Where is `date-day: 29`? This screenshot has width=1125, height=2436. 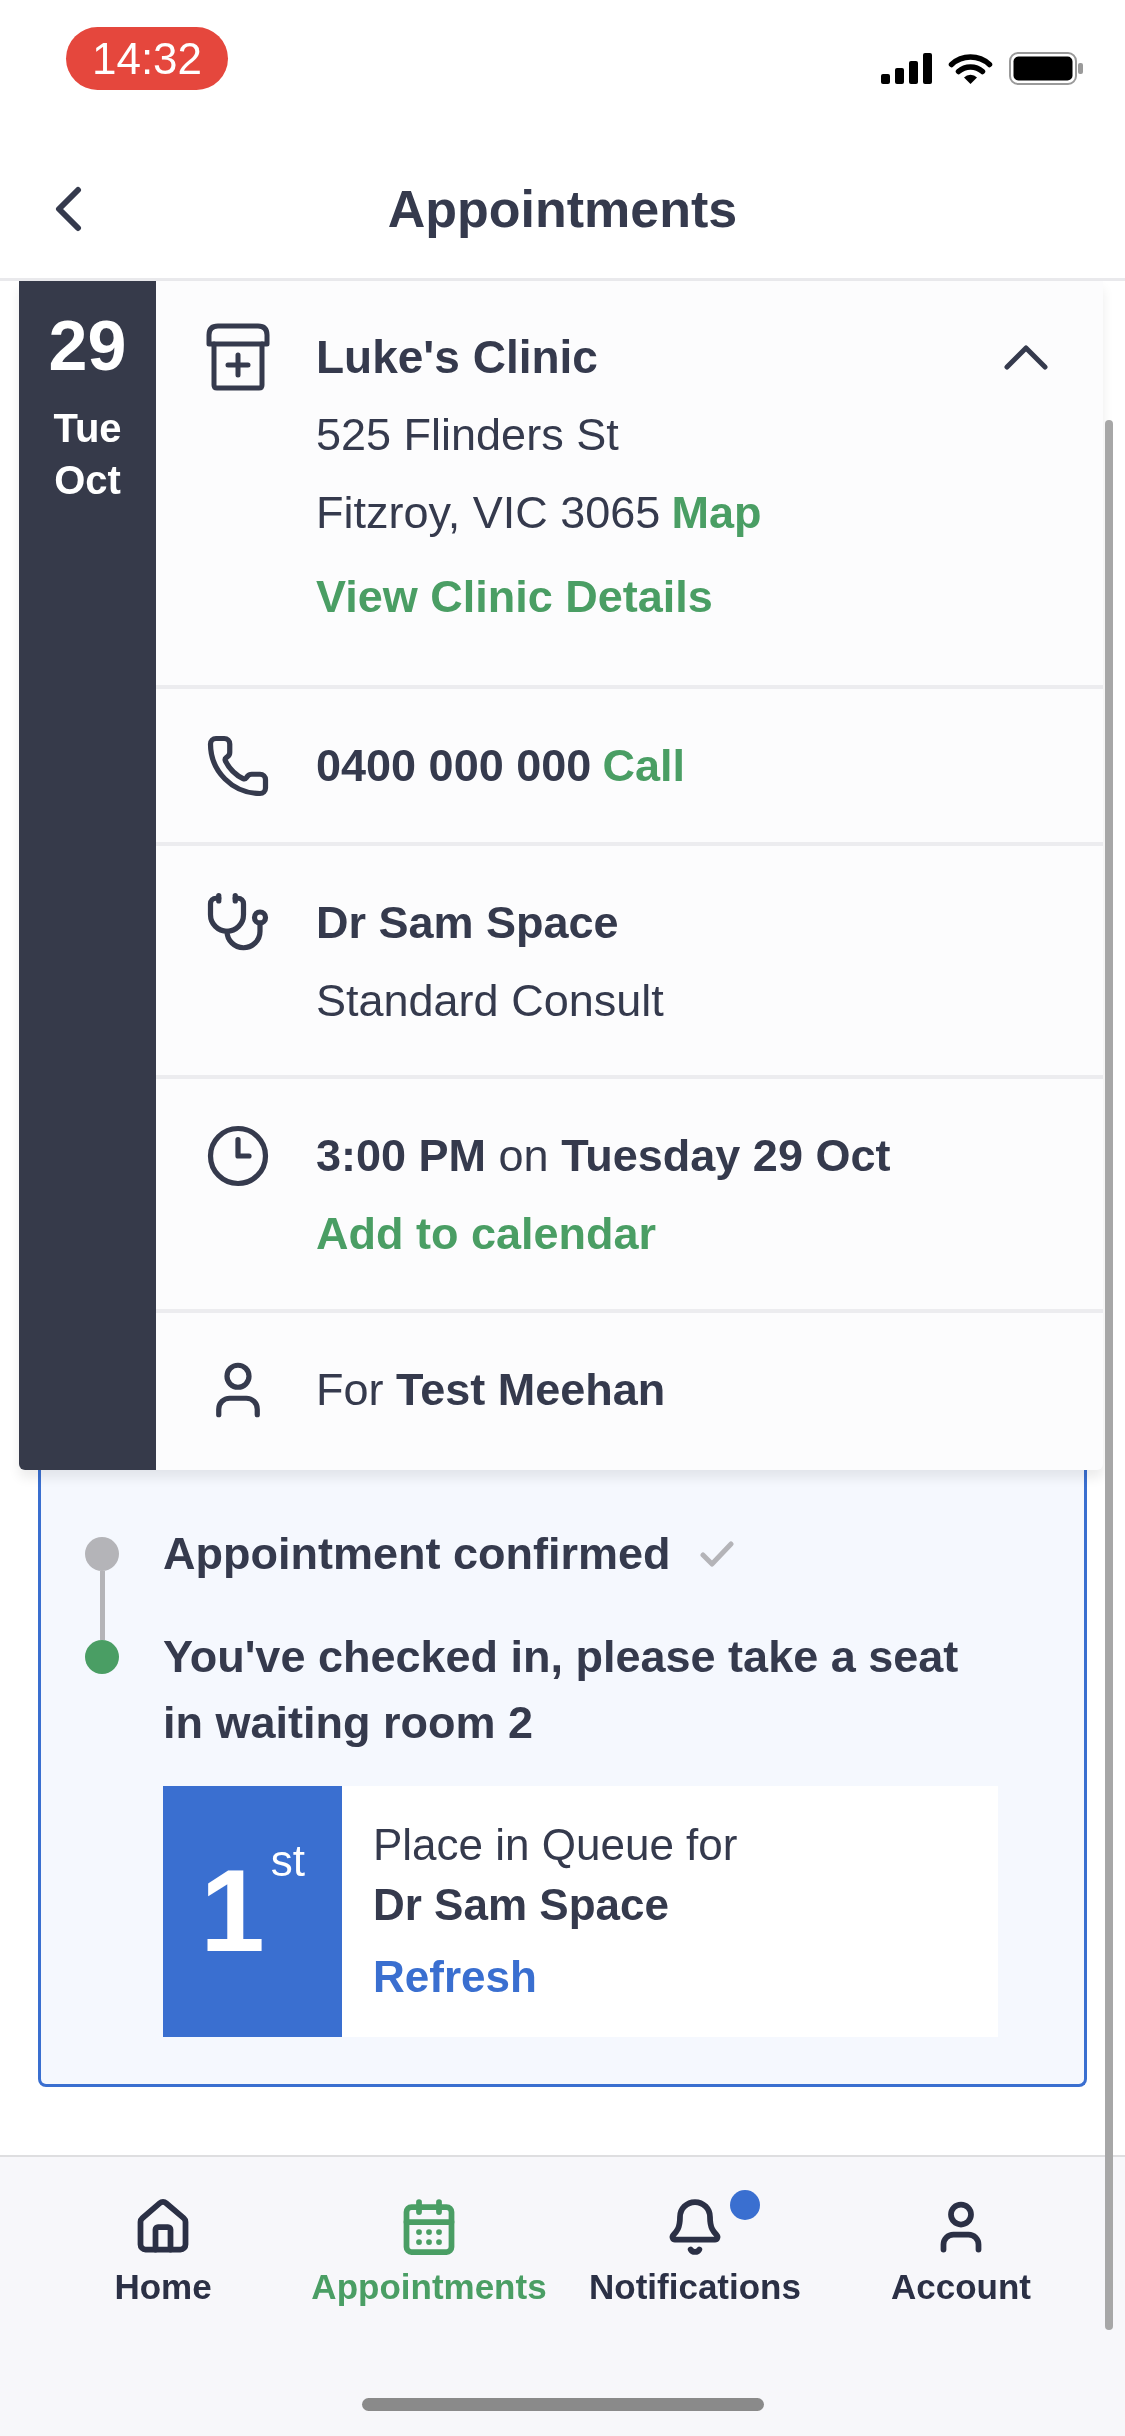
date-day: 29 is located at coordinates (87, 346).